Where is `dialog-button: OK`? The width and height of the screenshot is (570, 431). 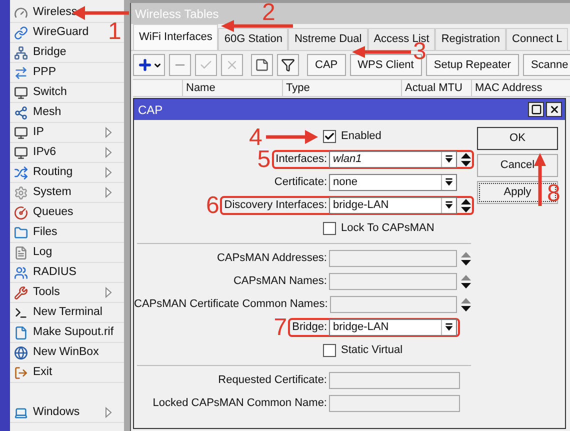 dialog-button: OK is located at coordinates (517, 138).